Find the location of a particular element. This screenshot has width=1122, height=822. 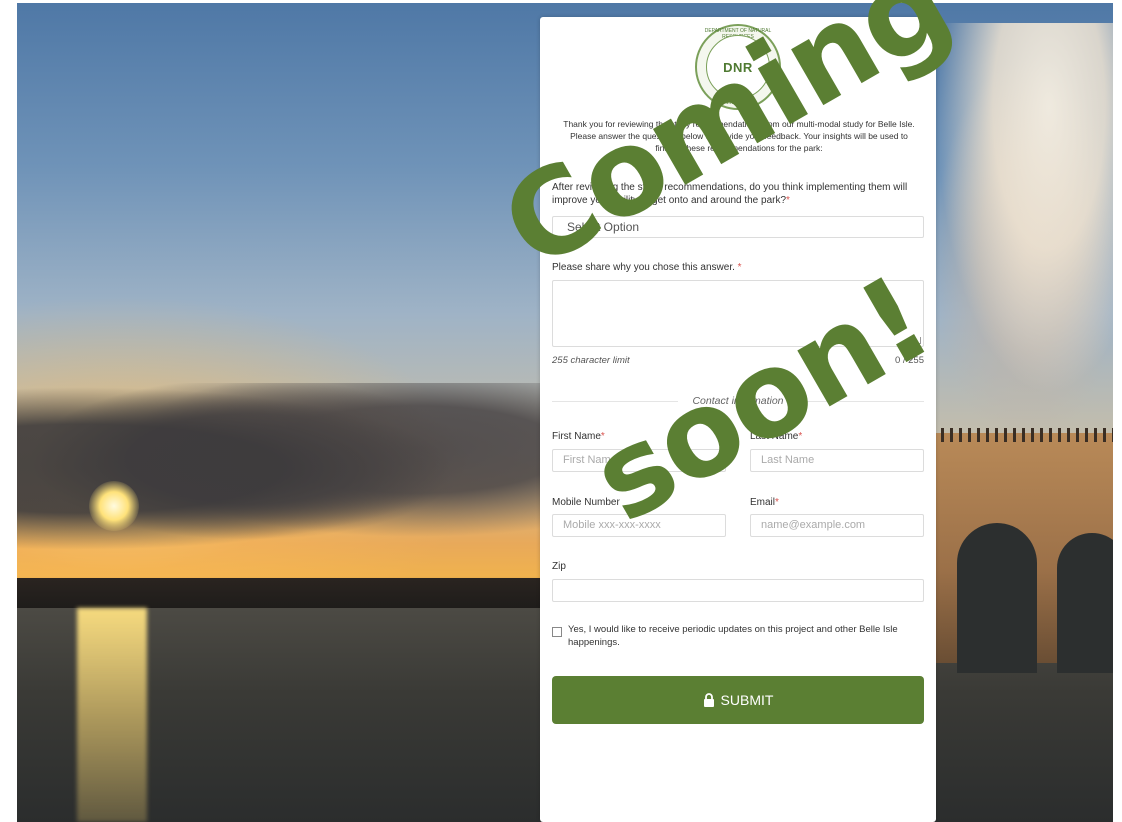

char-count: 0 / 255 is located at coordinates (909, 360).